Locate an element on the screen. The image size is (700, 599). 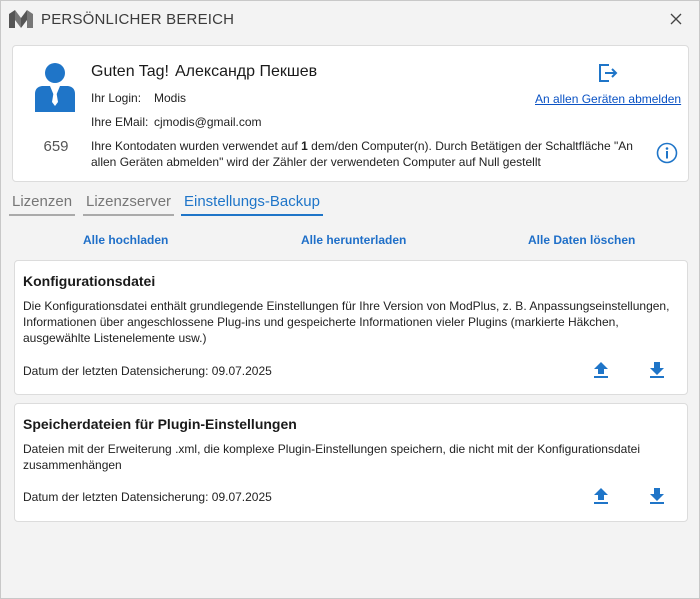
tab-settings-backup: Einstellungs-Backup is located at coordinates (252, 204).